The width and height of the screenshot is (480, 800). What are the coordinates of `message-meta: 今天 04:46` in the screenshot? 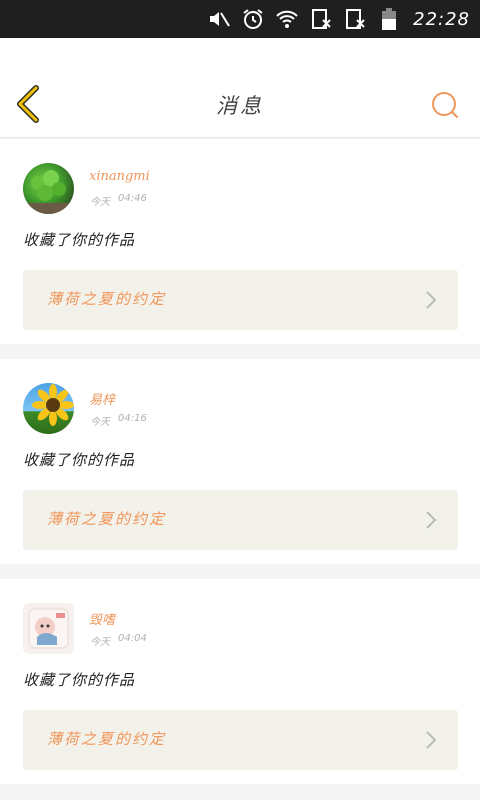 It's located at (118, 200).